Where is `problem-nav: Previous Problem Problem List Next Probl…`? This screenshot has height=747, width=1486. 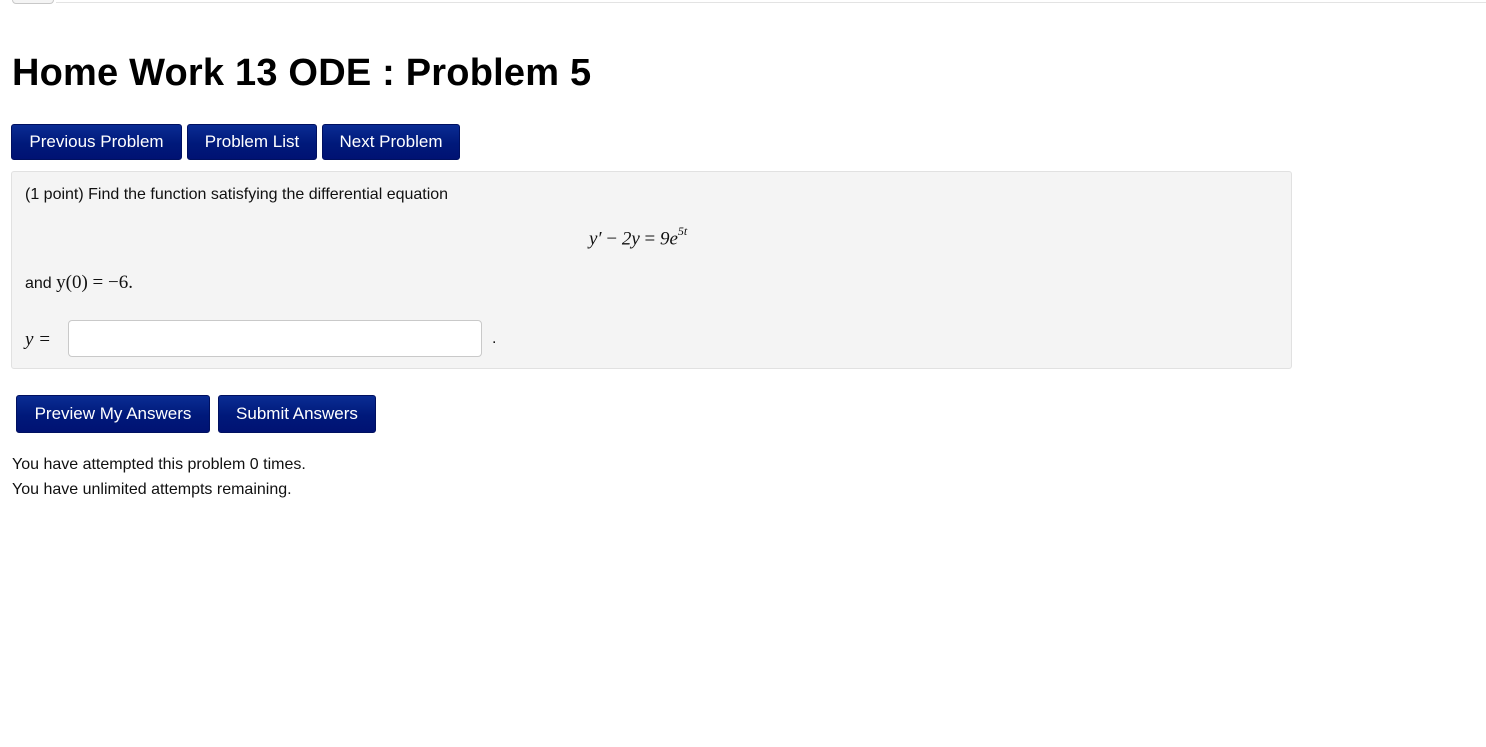 problem-nav: Previous Problem Problem List Next Probl… is located at coordinates (235, 142).